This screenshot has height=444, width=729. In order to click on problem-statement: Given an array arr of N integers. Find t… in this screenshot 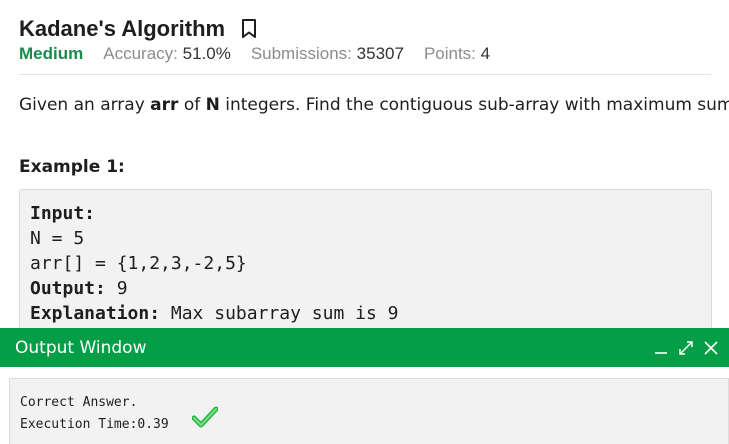, I will do `click(374, 105)`.